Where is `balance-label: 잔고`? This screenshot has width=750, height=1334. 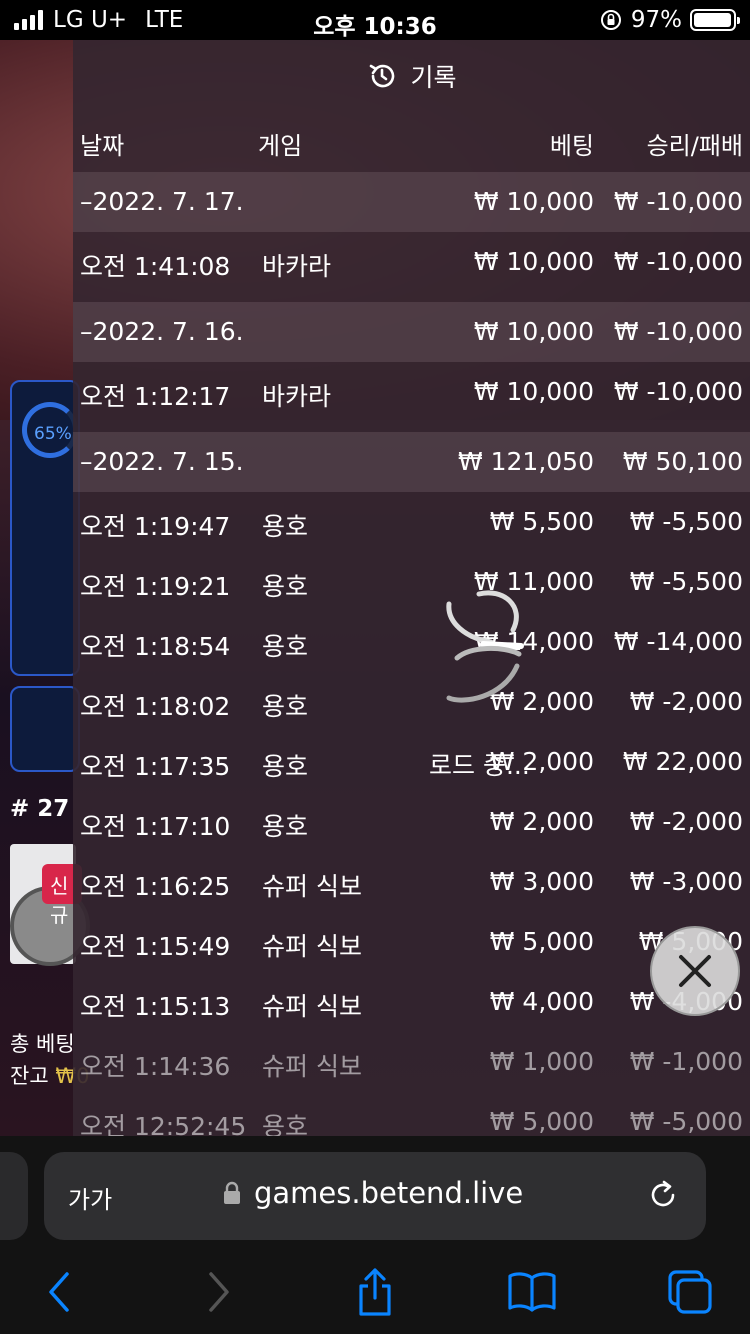 balance-label: 잔고 is located at coordinates (33, 1076).